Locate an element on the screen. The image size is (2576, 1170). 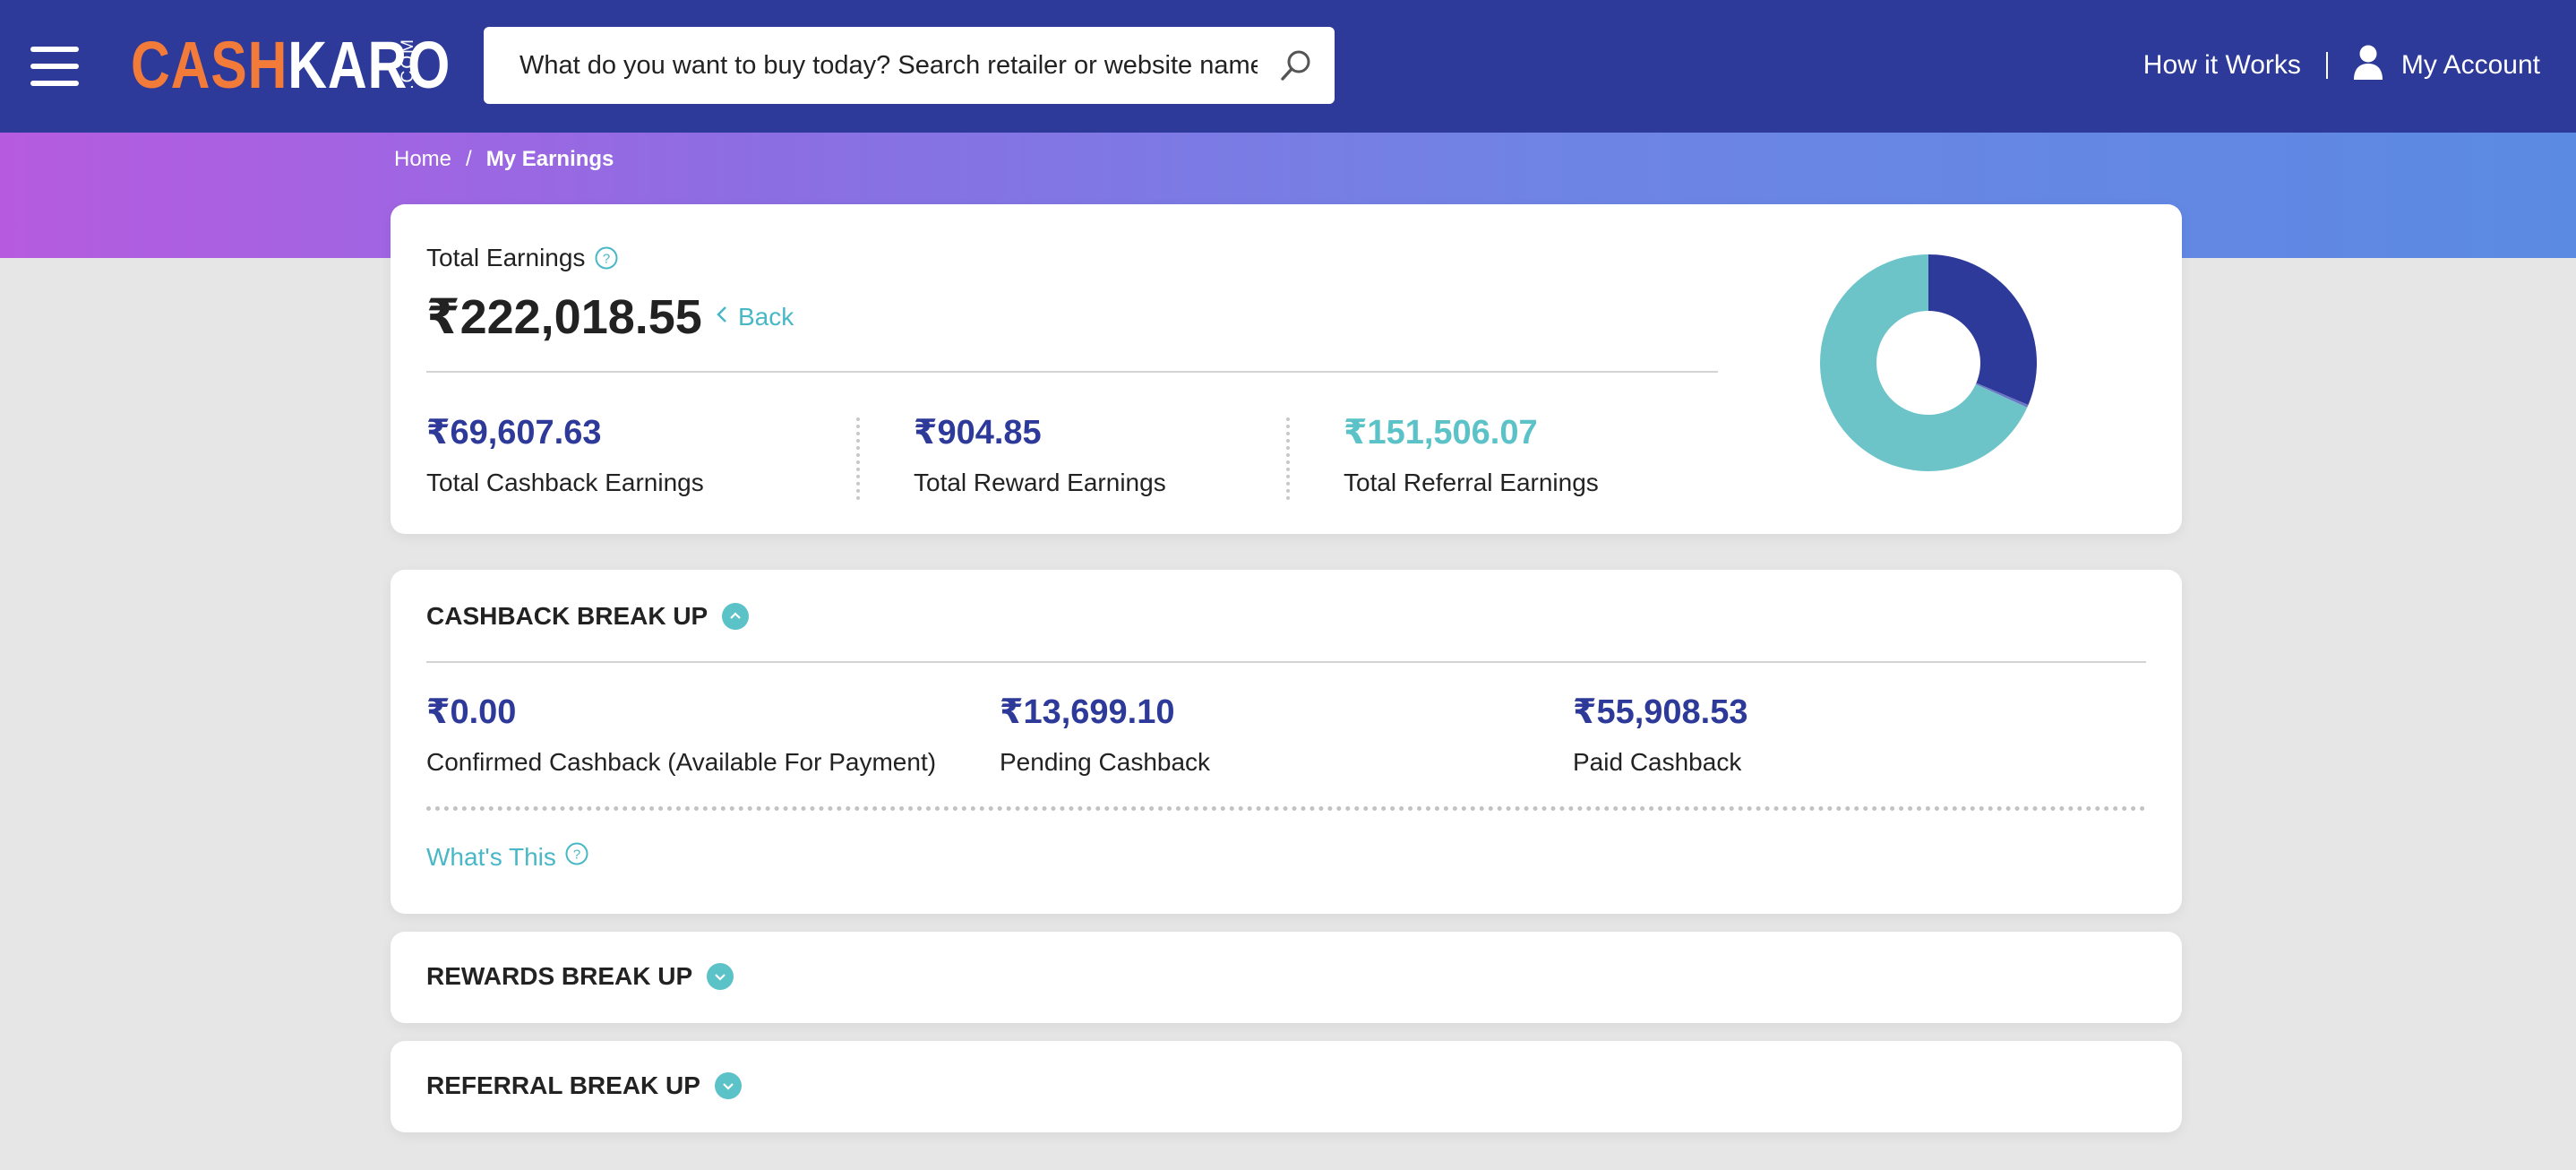
pending-cashback: ₹13,699.10 Pending Cashback is located at coordinates (1105, 735).